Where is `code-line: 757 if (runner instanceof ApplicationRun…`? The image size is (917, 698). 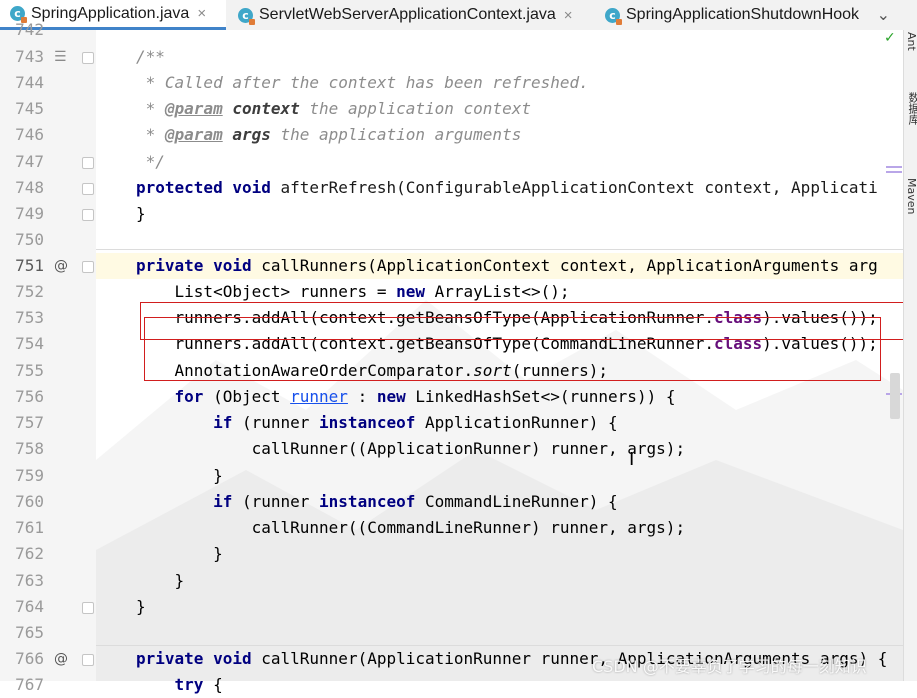 code-line: 757 if (runner instanceof ApplicationRun… is located at coordinates (458, 423).